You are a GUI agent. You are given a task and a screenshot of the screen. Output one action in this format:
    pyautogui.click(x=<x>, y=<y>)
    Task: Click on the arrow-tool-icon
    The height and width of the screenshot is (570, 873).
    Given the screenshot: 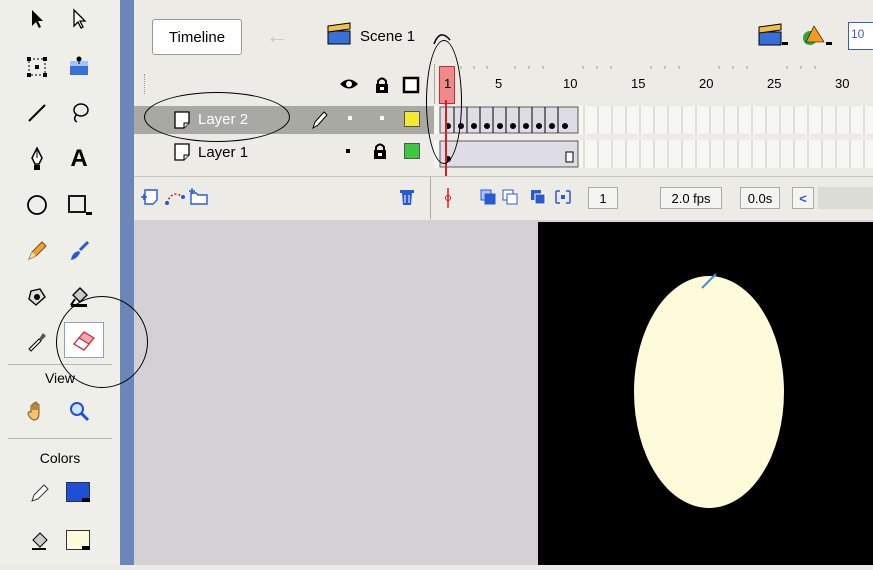 What is the action you would take?
    pyautogui.click(x=37, y=19)
    